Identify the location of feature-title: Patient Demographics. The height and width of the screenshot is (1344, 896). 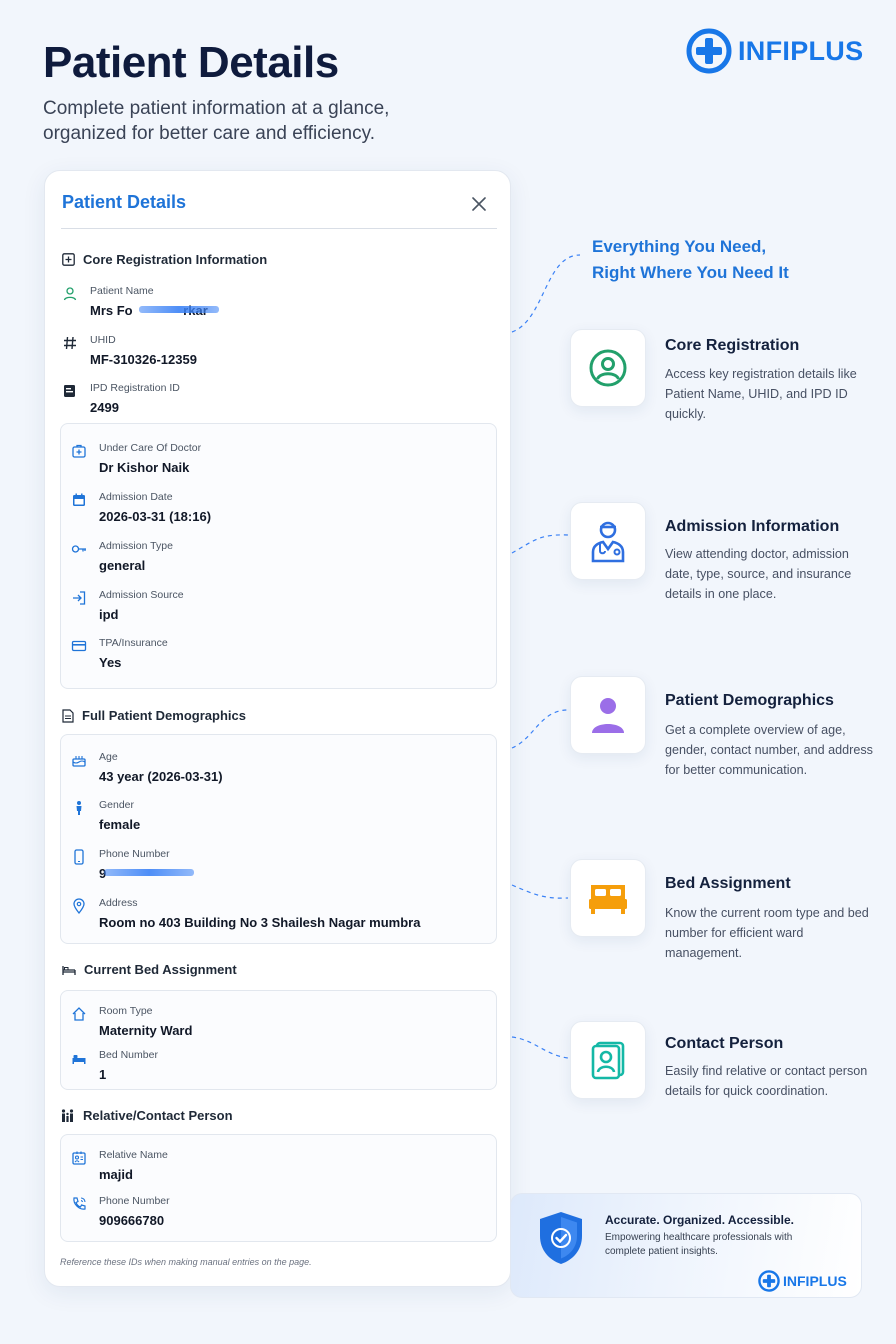
(749, 700).